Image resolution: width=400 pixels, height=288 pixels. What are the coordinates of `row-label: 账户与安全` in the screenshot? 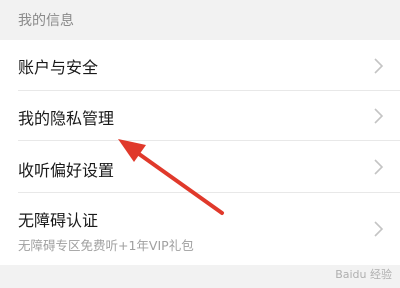 It's located at (58, 67).